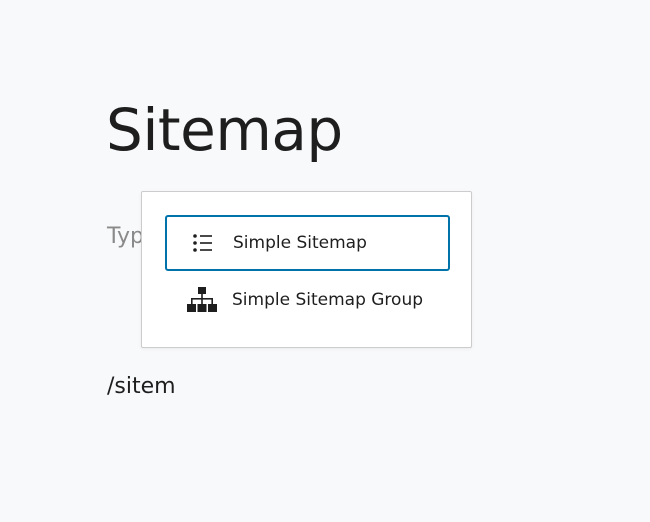  Describe the element at coordinates (203, 243) in the screenshot. I see `list-icon` at that location.